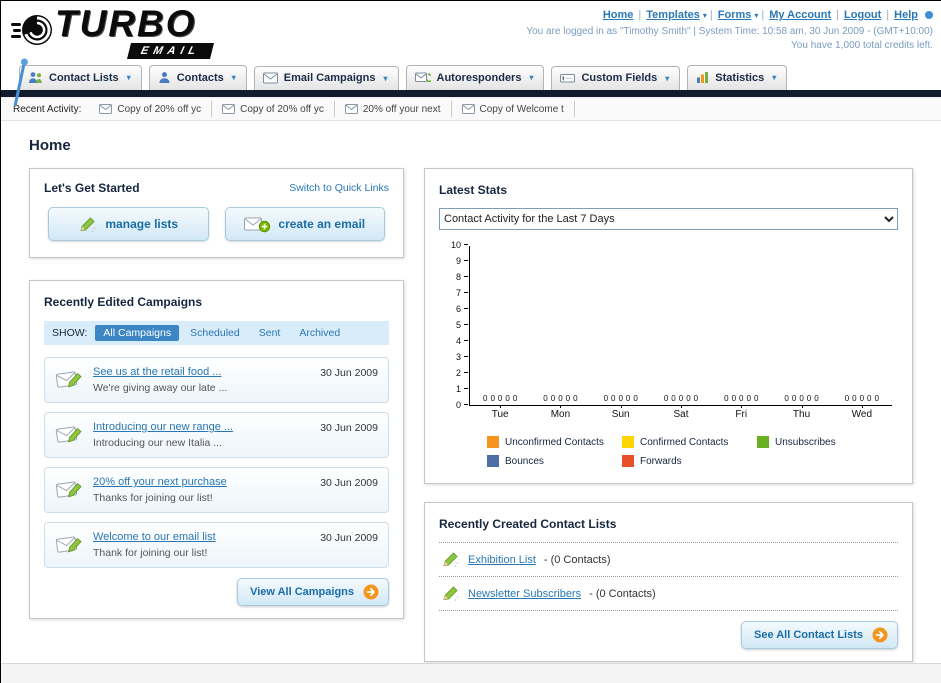 The width and height of the screenshot is (941, 683). Describe the element at coordinates (160, 482) in the screenshot. I see `campaign-title-link: 20% off your next purchase` at that location.